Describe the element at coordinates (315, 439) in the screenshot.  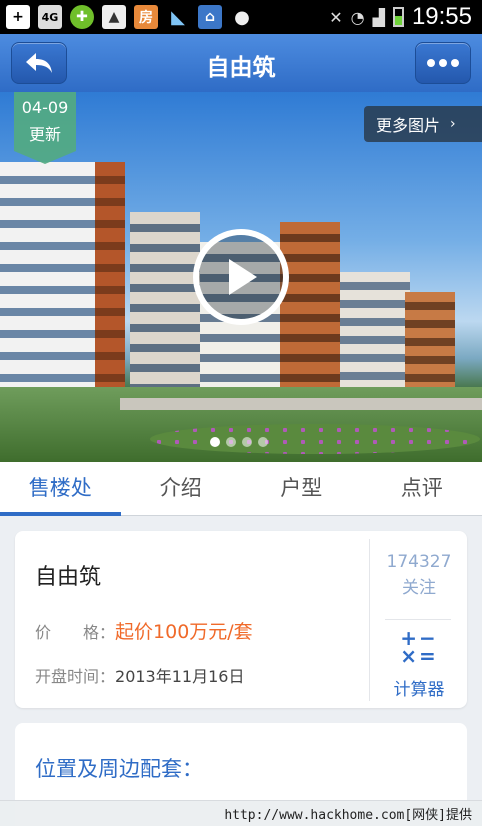
I see `flower-bed` at that location.